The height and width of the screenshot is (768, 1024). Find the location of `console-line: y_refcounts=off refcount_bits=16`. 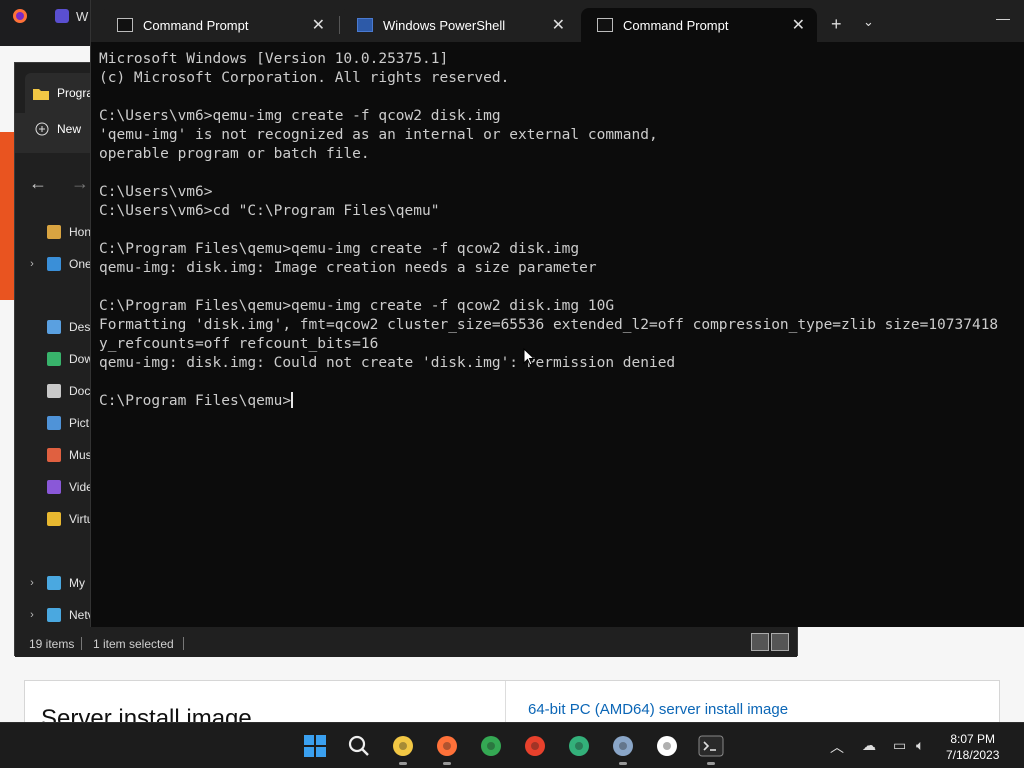

console-line: y_refcounts=off refcount_bits=16 is located at coordinates (239, 344).